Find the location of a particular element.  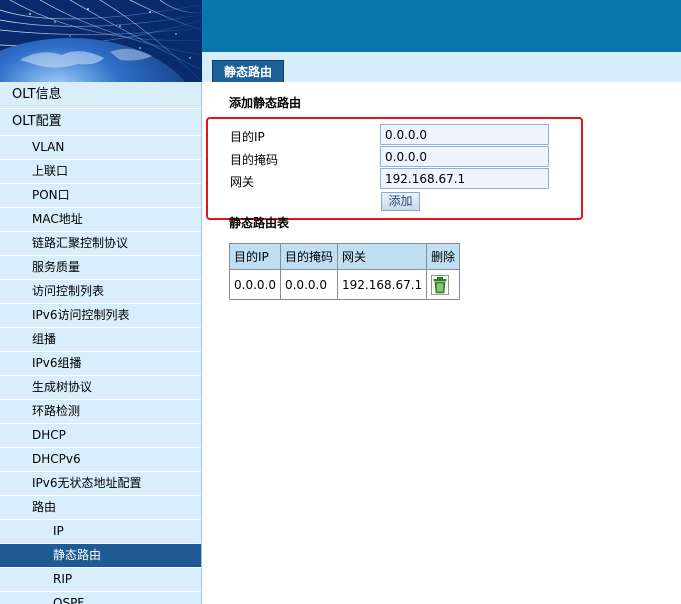

sidebar-item-ipv6-multicast: IPv6组播 is located at coordinates (100, 364).